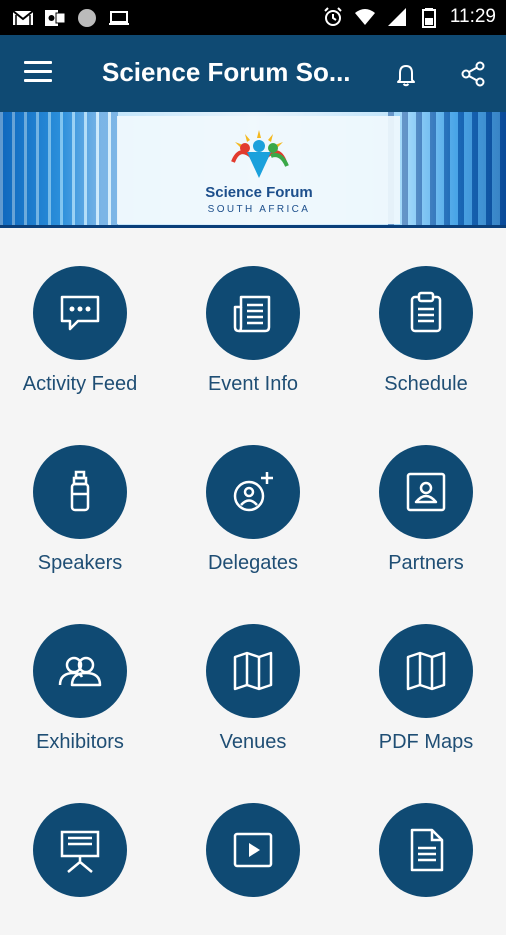  What do you see at coordinates (396, 17) in the screenshot?
I see `signal-icon` at bounding box center [396, 17].